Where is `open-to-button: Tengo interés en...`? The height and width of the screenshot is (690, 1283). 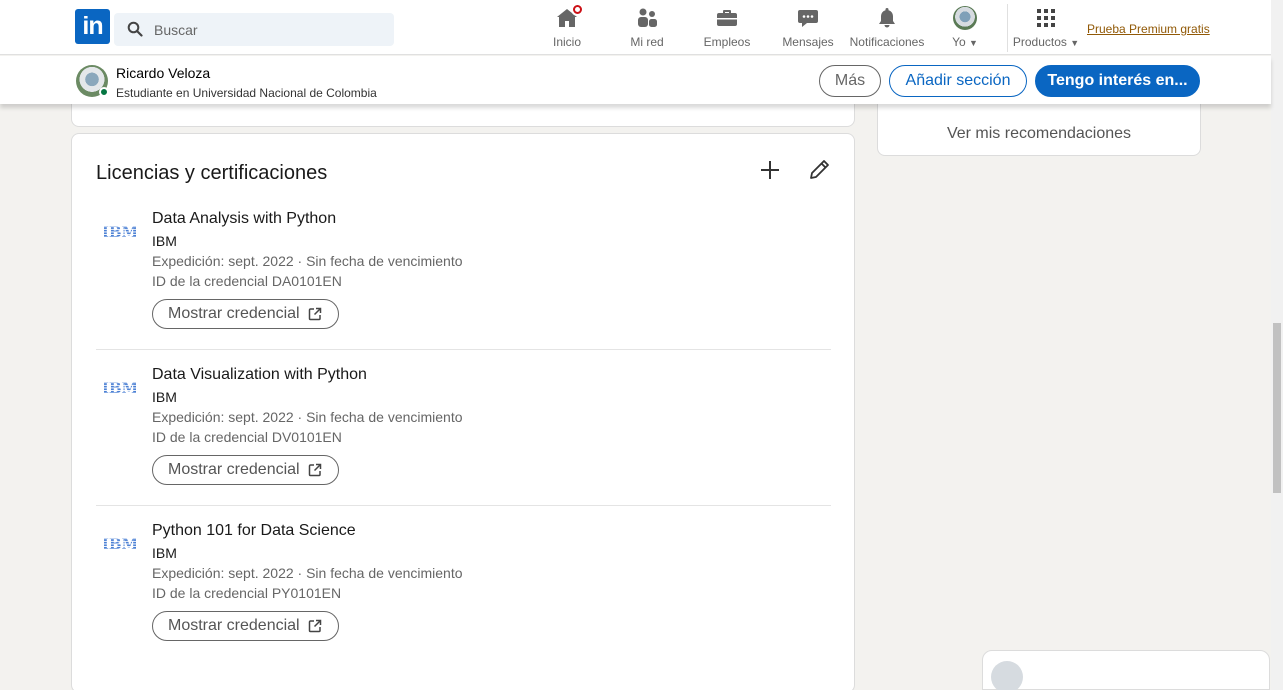
open-to-button: Tengo interés en... is located at coordinates (1117, 81).